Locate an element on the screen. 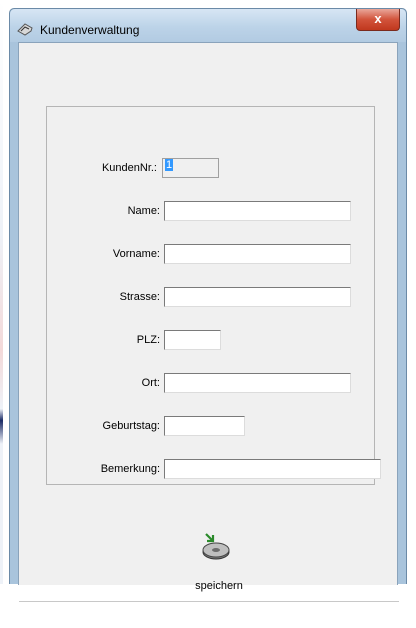 This screenshot has height=628, width=416. kundennr-value: 1 is located at coordinates (169, 165).